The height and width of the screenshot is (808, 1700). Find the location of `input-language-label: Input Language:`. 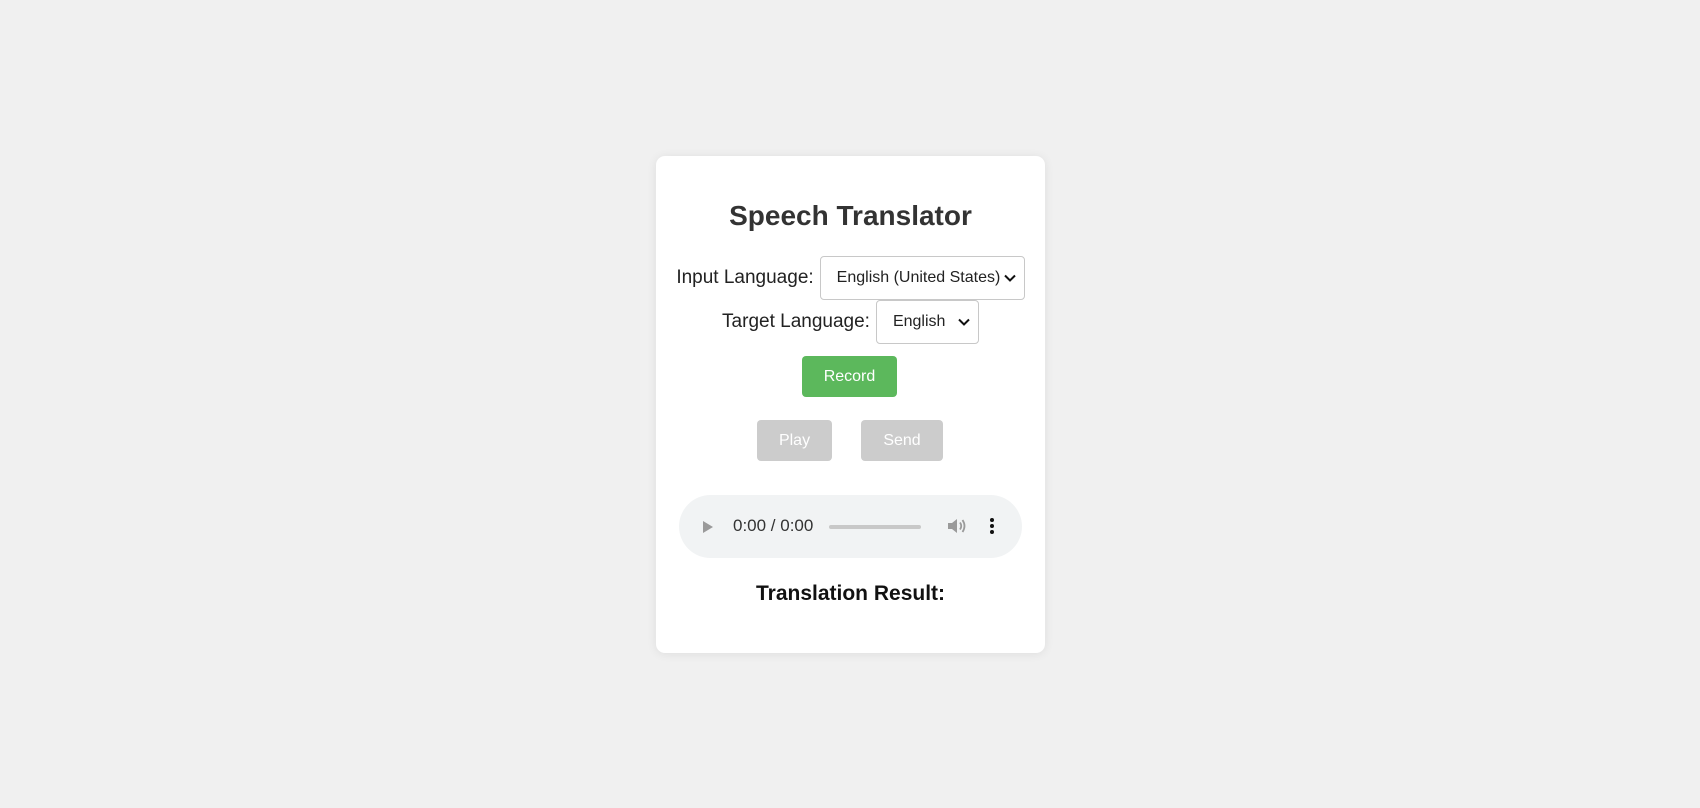

input-language-label: Input Language: is located at coordinates (745, 277).